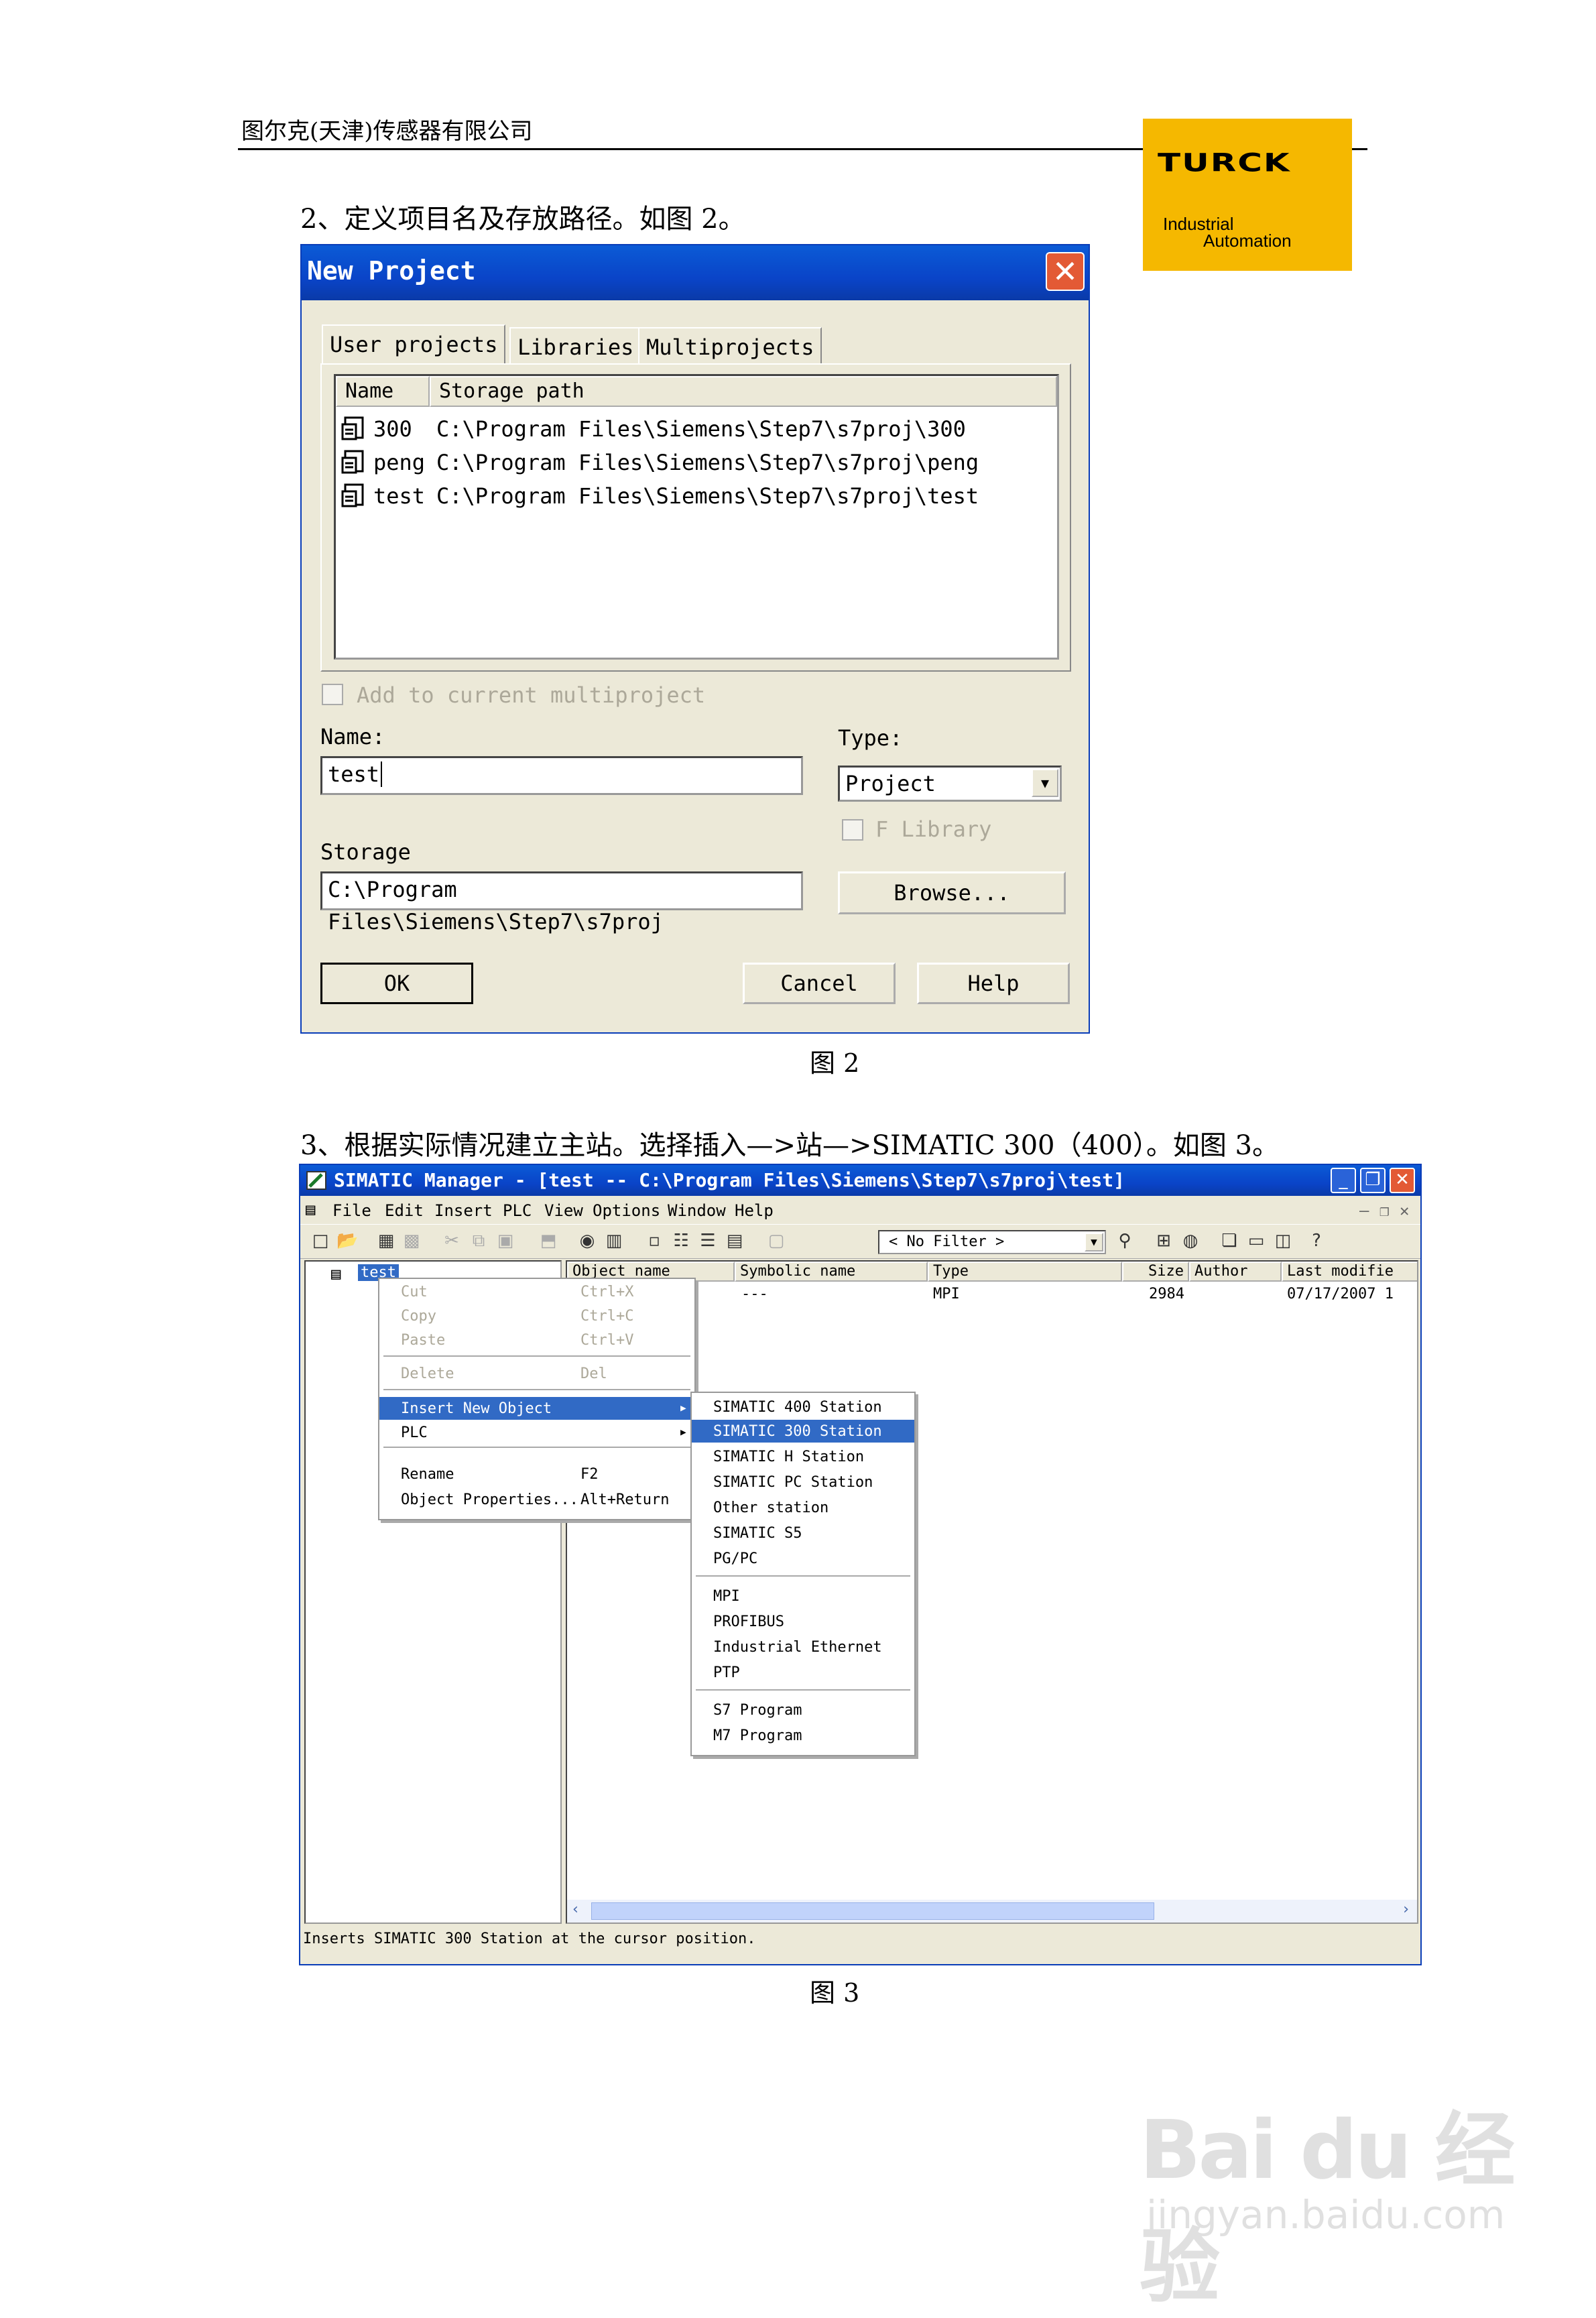 Image resolution: width=1596 pixels, height=2318 pixels. Describe the element at coordinates (365, 852) in the screenshot. I see `storage-label: Storage` at that location.